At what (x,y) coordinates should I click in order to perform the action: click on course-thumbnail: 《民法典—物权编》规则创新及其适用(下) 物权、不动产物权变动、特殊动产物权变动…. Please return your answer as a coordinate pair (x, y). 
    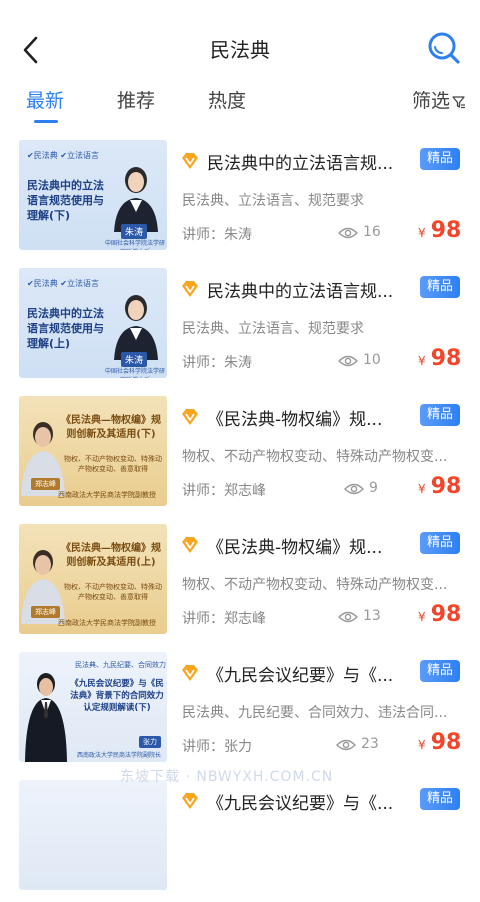
    Looking at the image, I should click on (93, 451).